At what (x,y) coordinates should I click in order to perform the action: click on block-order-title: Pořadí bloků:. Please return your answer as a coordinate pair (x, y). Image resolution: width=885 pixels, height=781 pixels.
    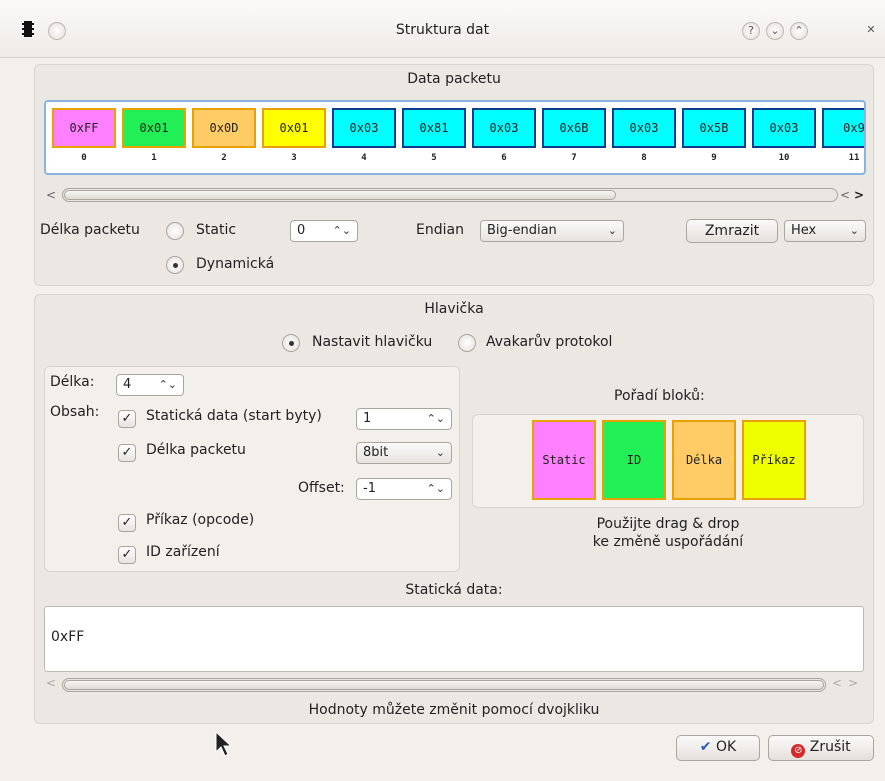
    Looking at the image, I should click on (659, 396).